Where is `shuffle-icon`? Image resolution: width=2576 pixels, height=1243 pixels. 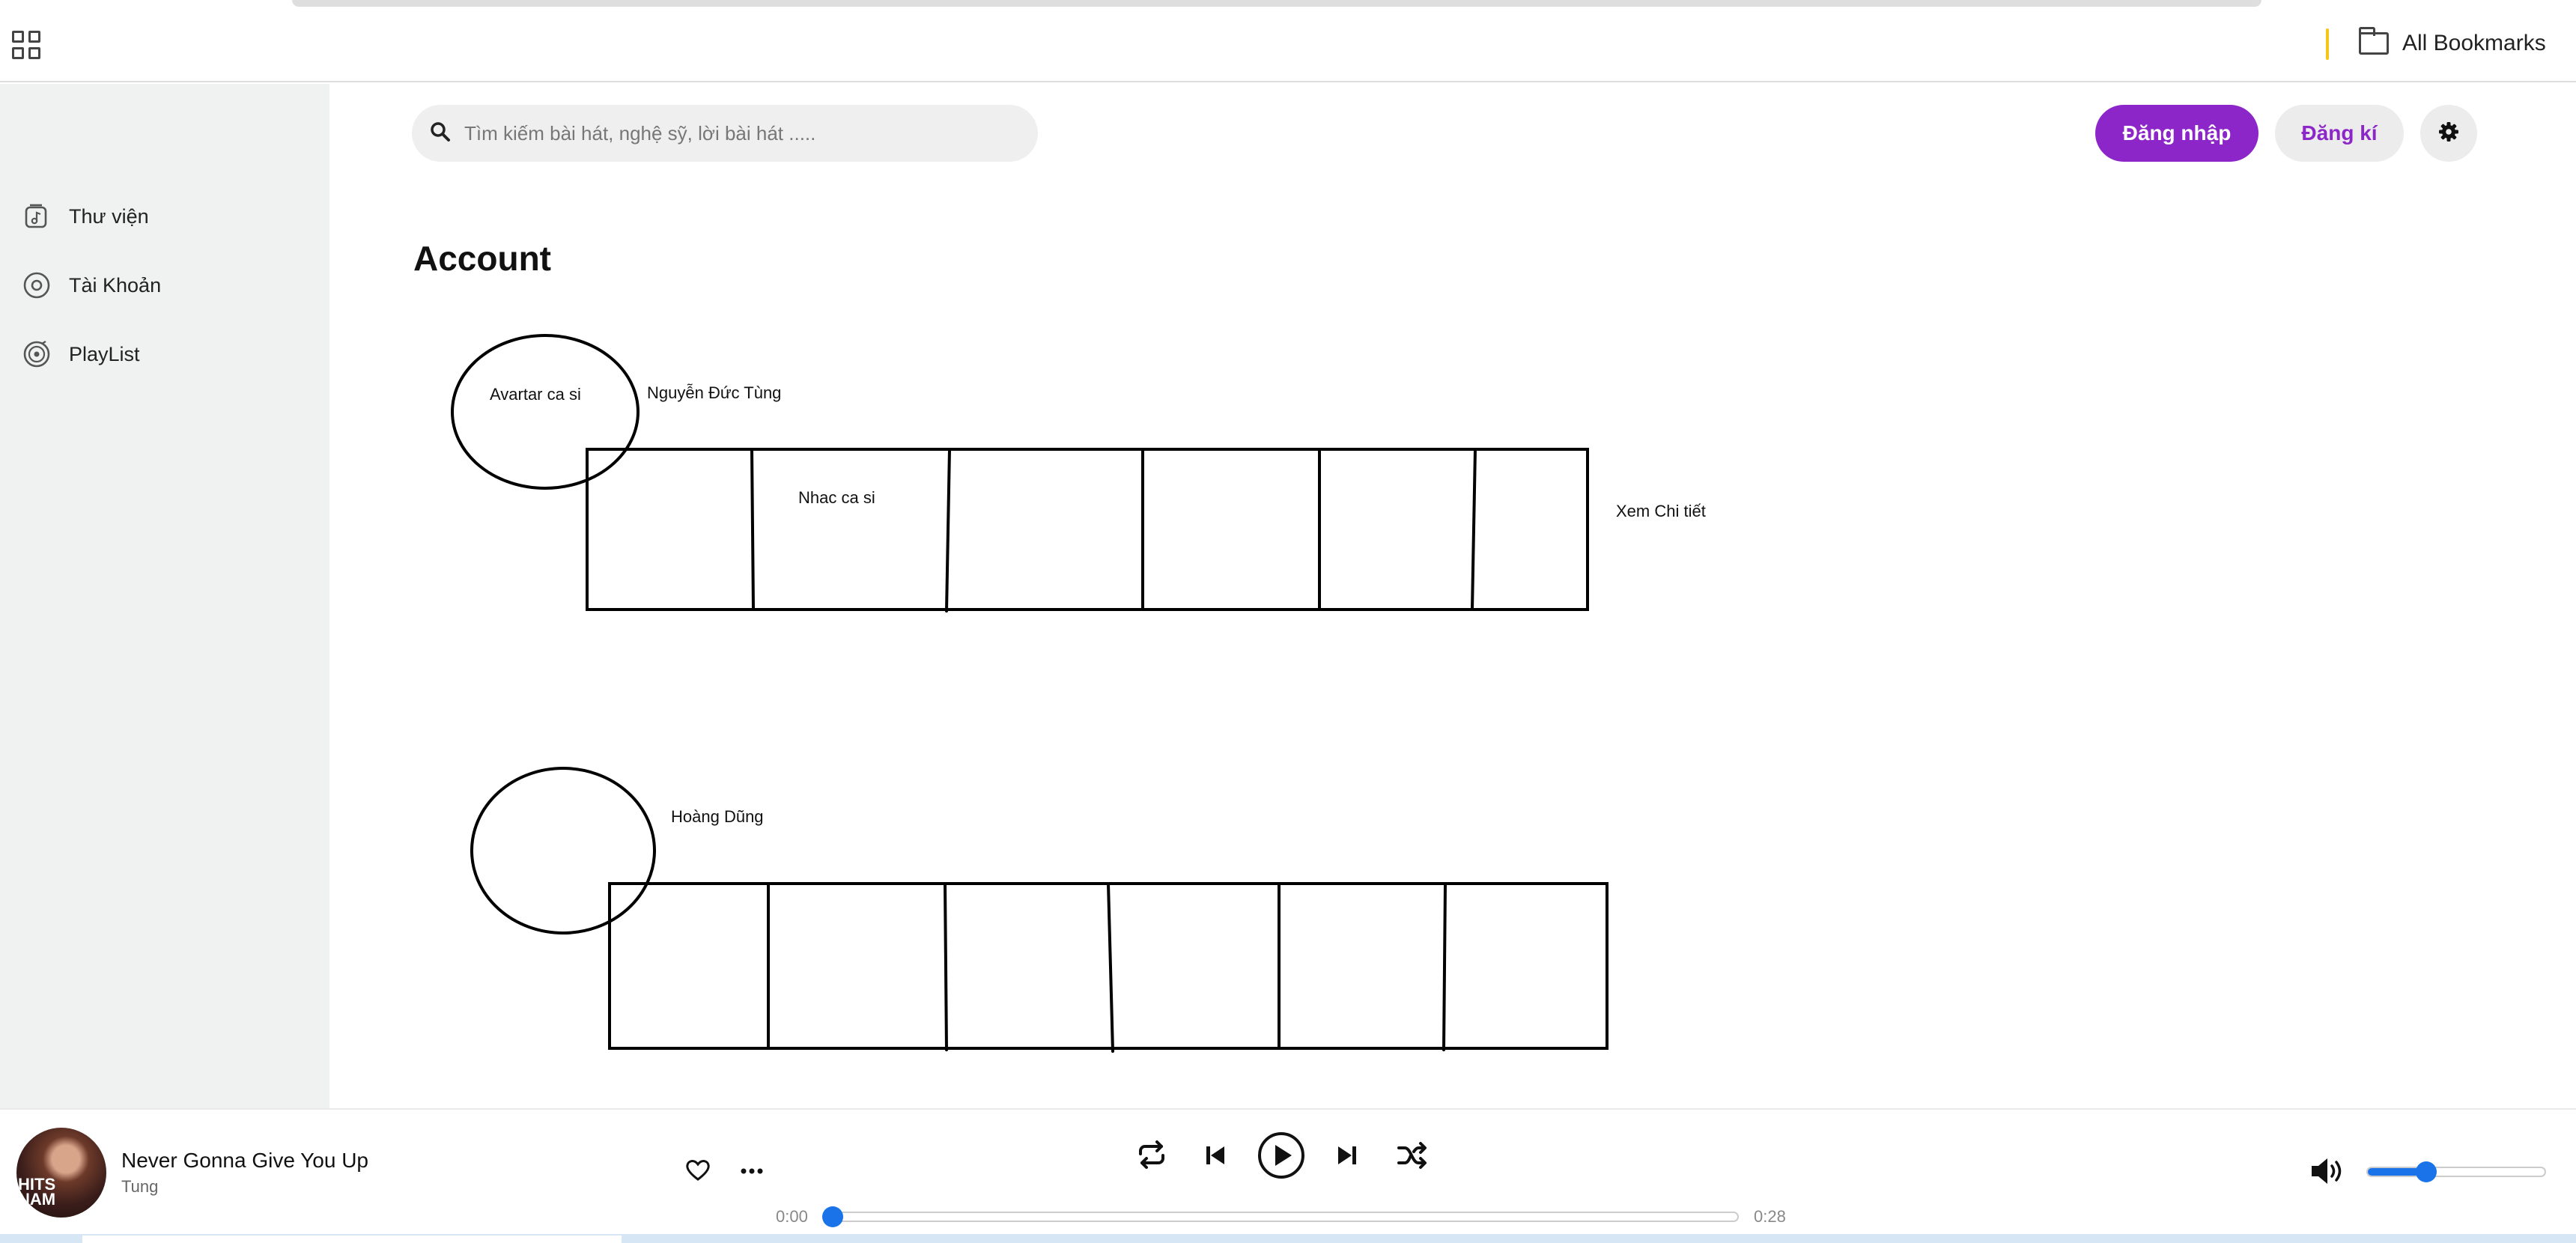
shuffle-icon is located at coordinates (1412, 1157).